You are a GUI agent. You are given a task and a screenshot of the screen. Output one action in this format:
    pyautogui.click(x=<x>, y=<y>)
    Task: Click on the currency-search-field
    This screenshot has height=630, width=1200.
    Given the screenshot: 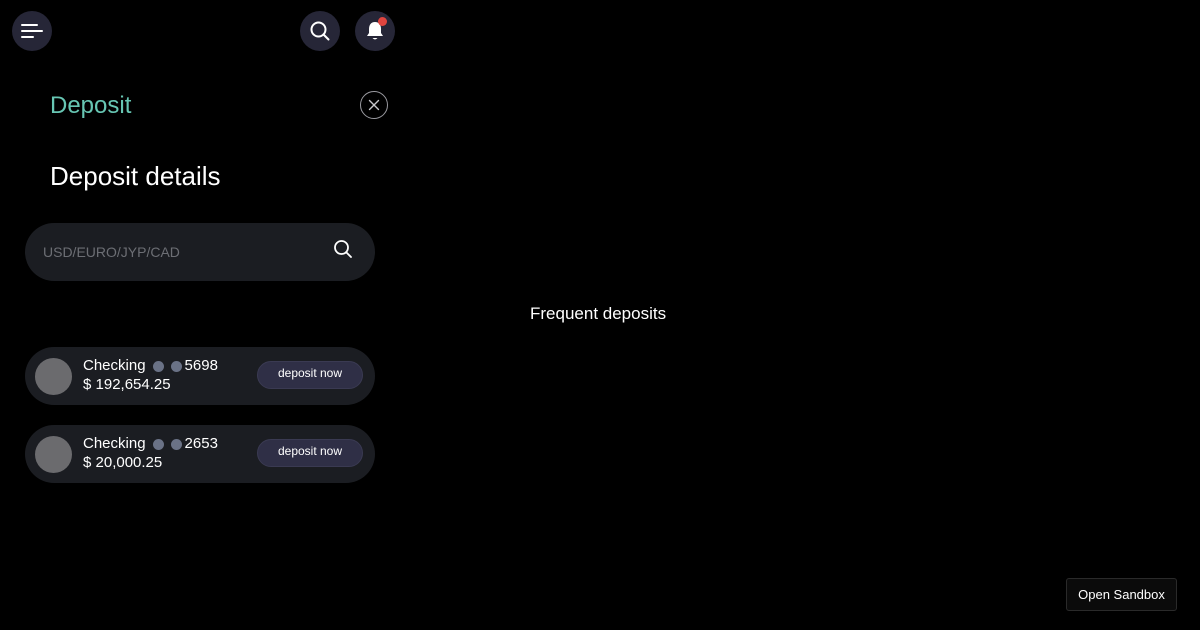 What is the action you would take?
    pyautogui.click(x=200, y=252)
    